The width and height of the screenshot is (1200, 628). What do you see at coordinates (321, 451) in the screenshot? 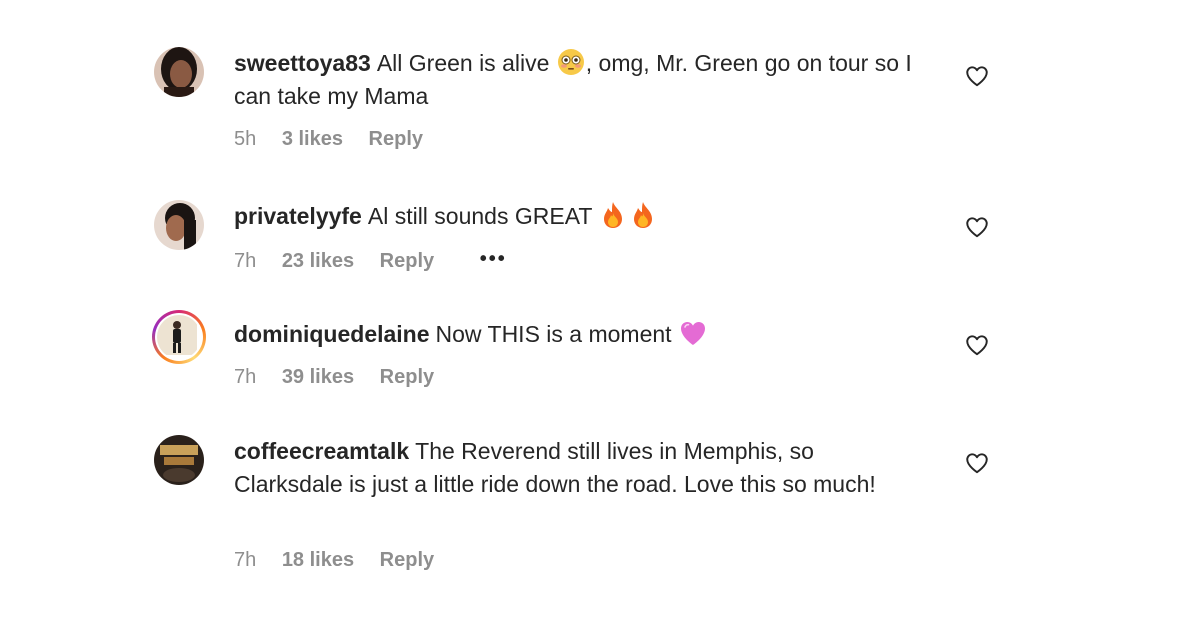
I see `comment-username: coffeecreamtalk` at bounding box center [321, 451].